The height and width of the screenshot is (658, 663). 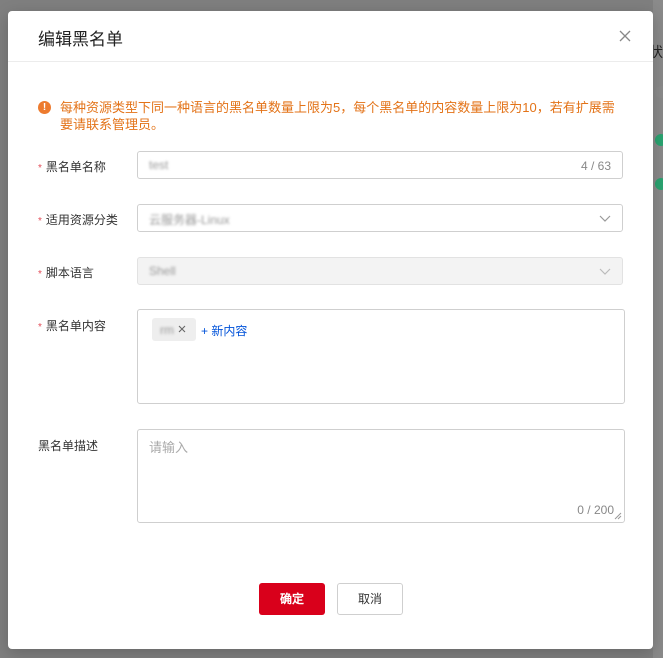 I want to click on cancel-button: 取消, so click(x=370, y=599).